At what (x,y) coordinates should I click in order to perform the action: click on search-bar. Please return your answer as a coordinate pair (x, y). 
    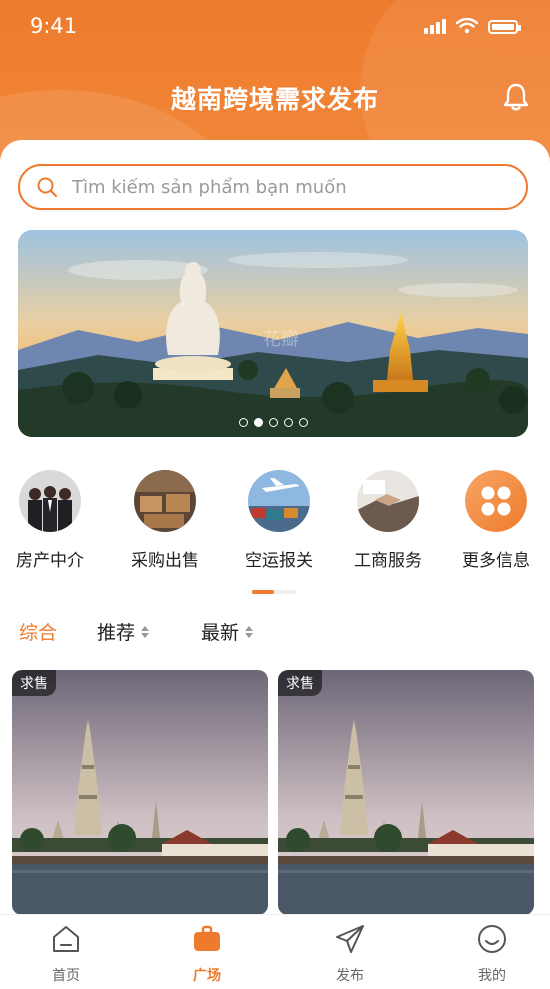
    Looking at the image, I should click on (273, 187).